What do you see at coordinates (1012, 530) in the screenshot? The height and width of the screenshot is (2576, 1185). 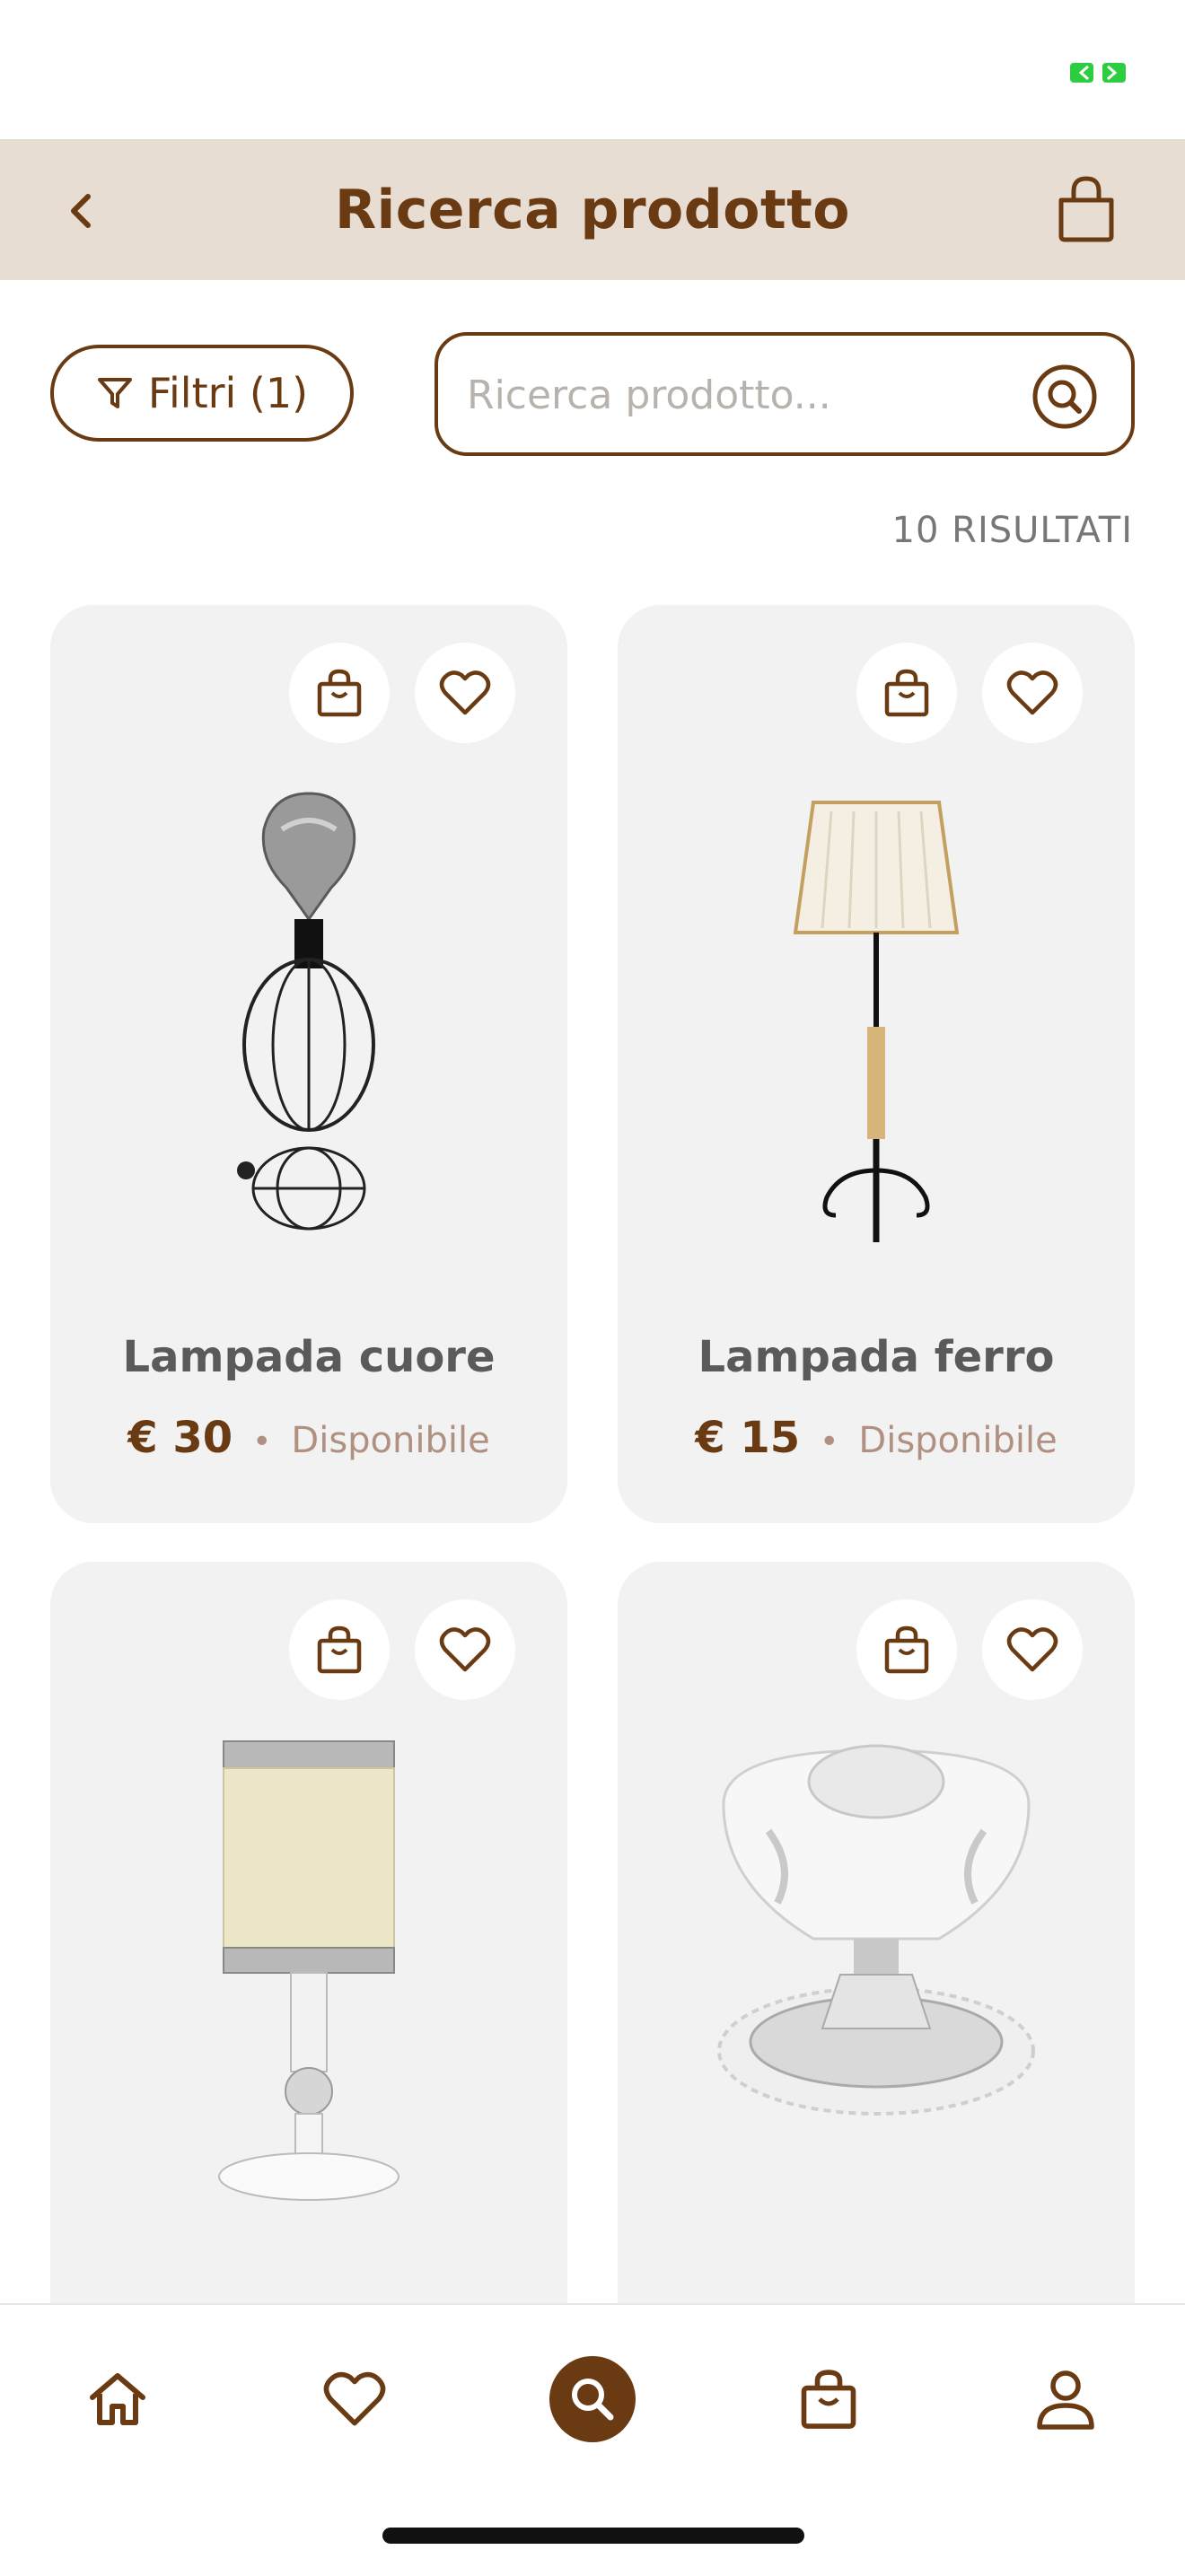 I see `results-count: 10 RISULTATI` at bounding box center [1012, 530].